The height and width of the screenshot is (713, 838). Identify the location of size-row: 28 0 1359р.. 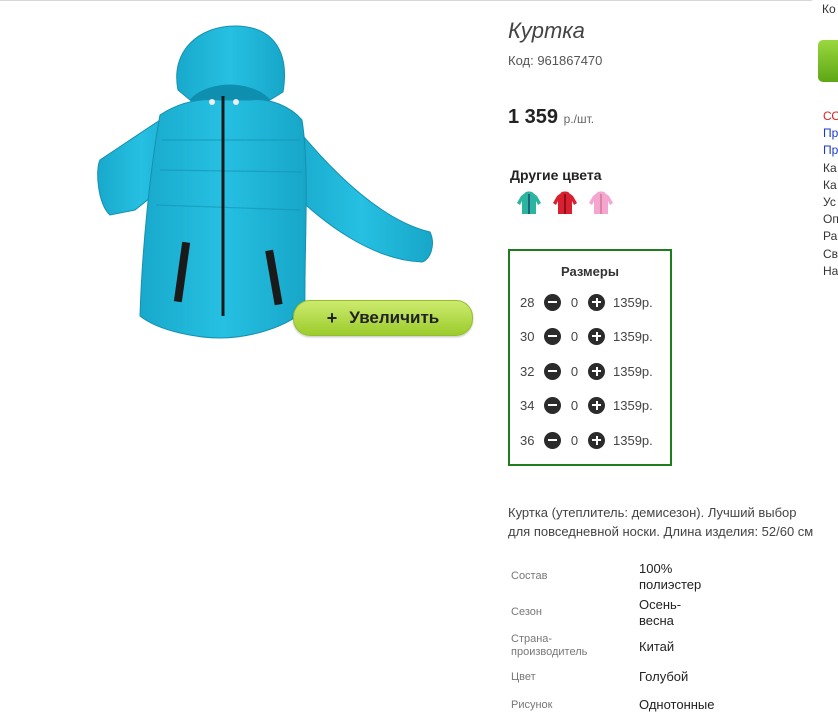
(586, 302).